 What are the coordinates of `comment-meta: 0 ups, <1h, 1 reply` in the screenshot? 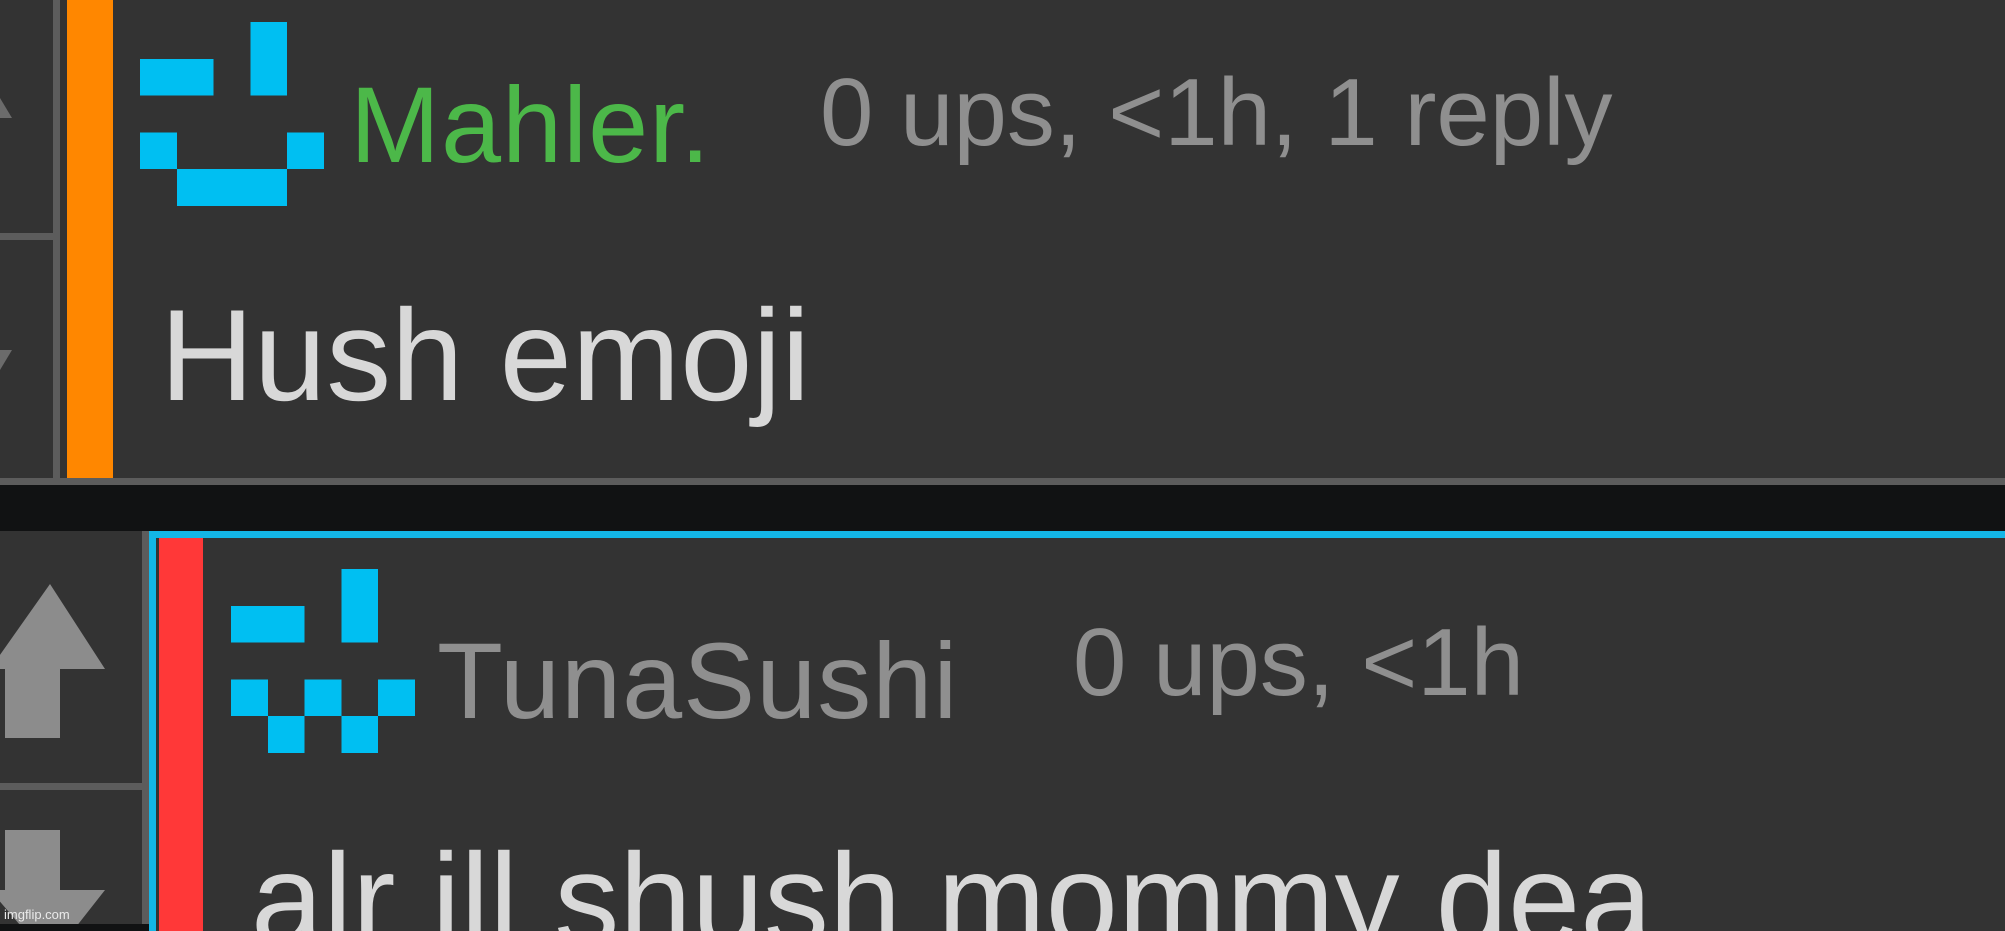 It's located at (1216, 112).